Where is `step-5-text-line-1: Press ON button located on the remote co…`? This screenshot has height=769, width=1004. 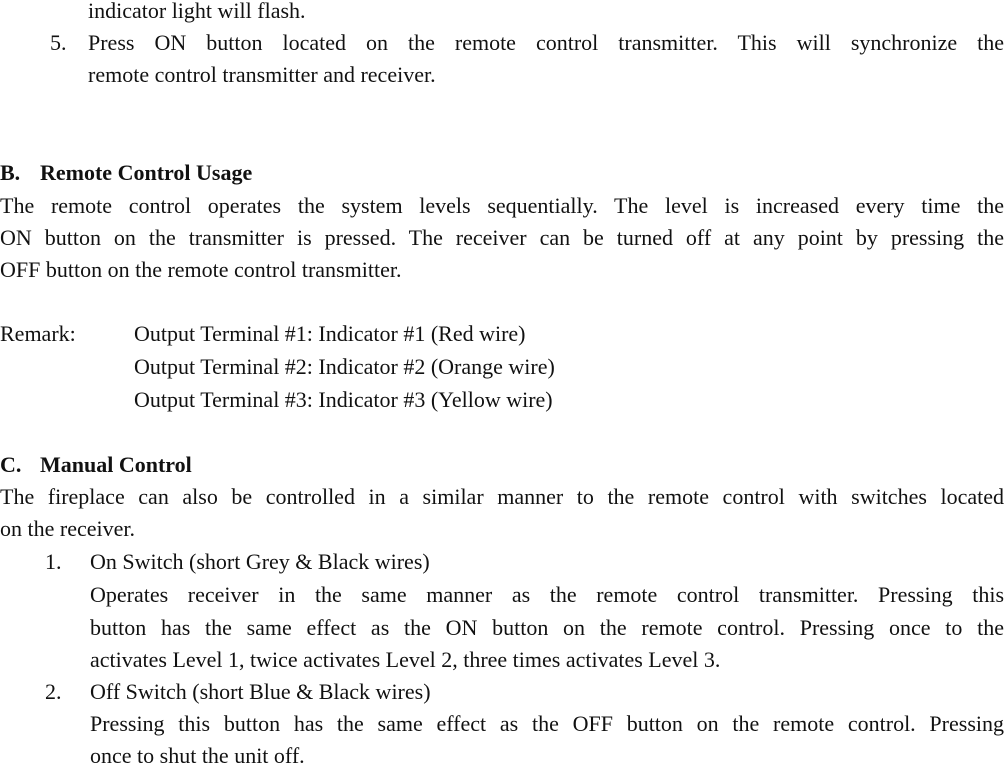
step-5-text-line-1: Press ON button located on the remote co… is located at coordinates (546, 42).